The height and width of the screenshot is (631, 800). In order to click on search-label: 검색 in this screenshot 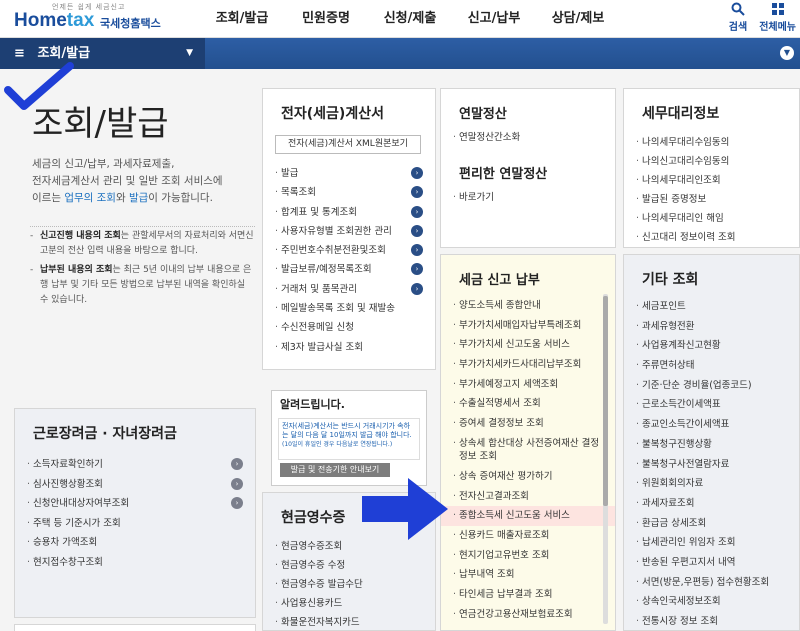, I will do `click(738, 27)`.